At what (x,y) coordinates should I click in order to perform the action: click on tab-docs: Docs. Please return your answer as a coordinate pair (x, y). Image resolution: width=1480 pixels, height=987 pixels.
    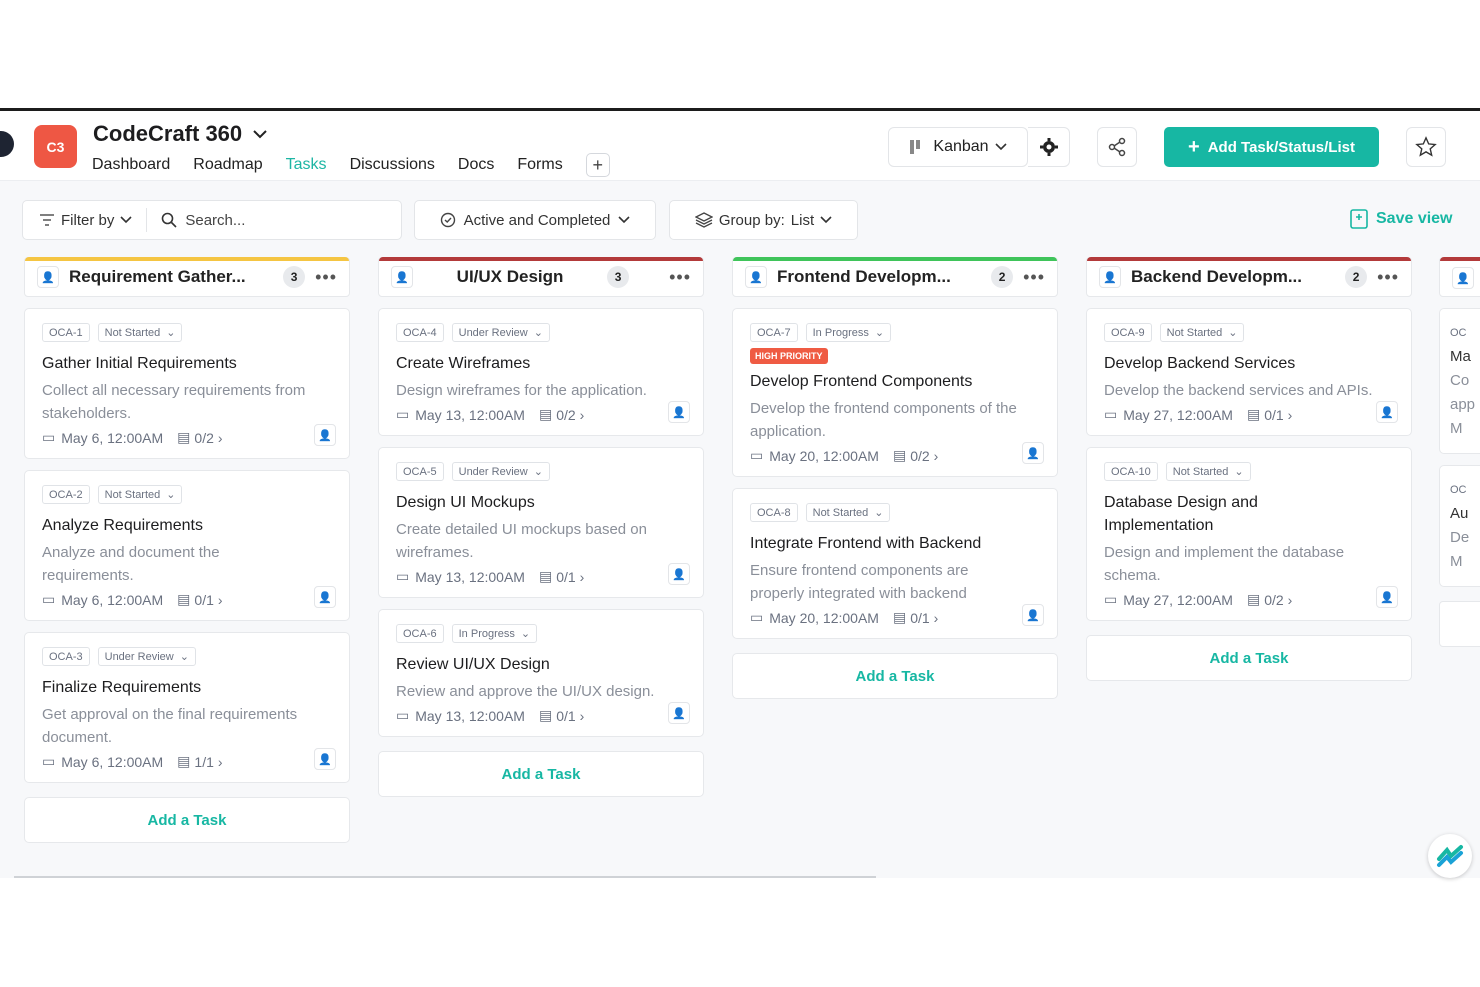
    Looking at the image, I should click on (476, 165).